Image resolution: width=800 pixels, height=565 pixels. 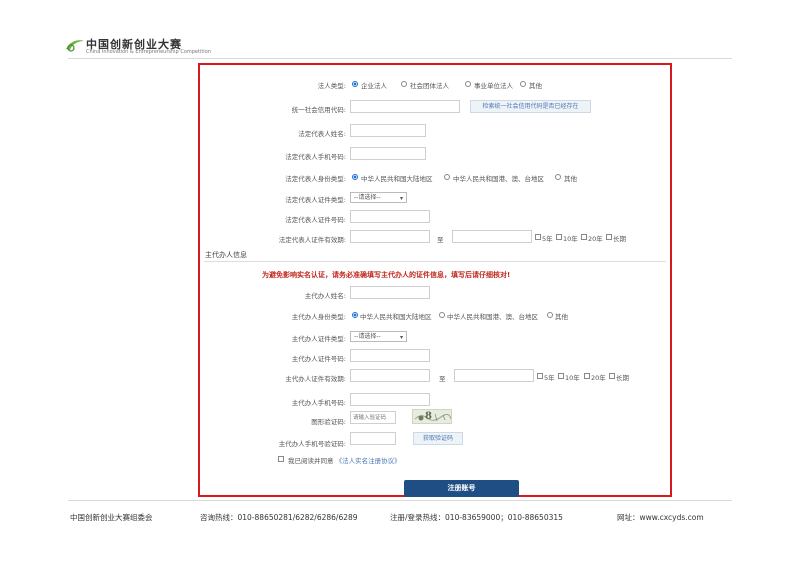 I want to click on credit-code-label: 统一社会信用代码:, so click(x=318, y=110).